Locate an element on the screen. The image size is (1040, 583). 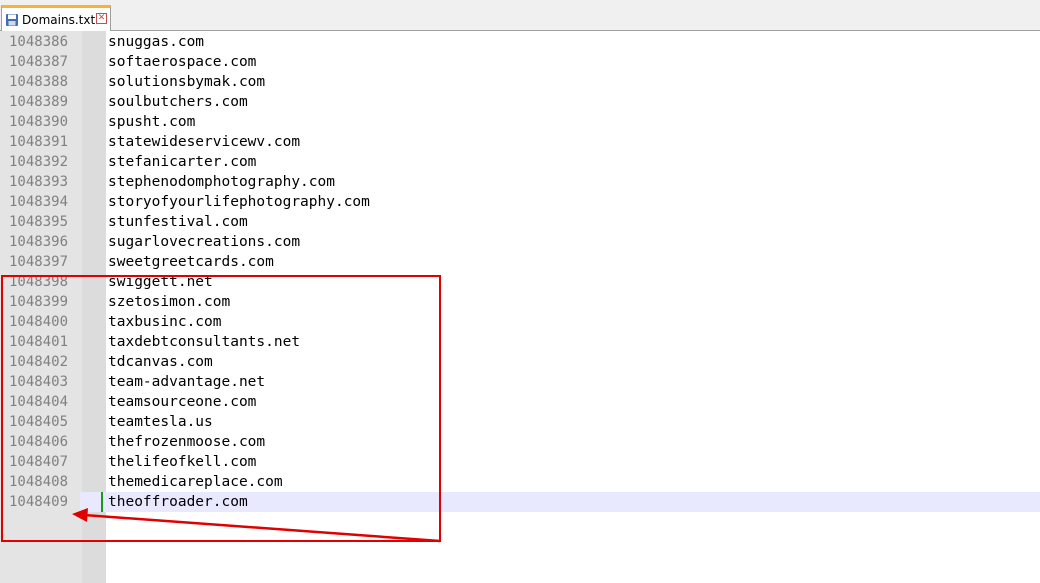
line-number: 1048398 is located at coordinates (39, 282).